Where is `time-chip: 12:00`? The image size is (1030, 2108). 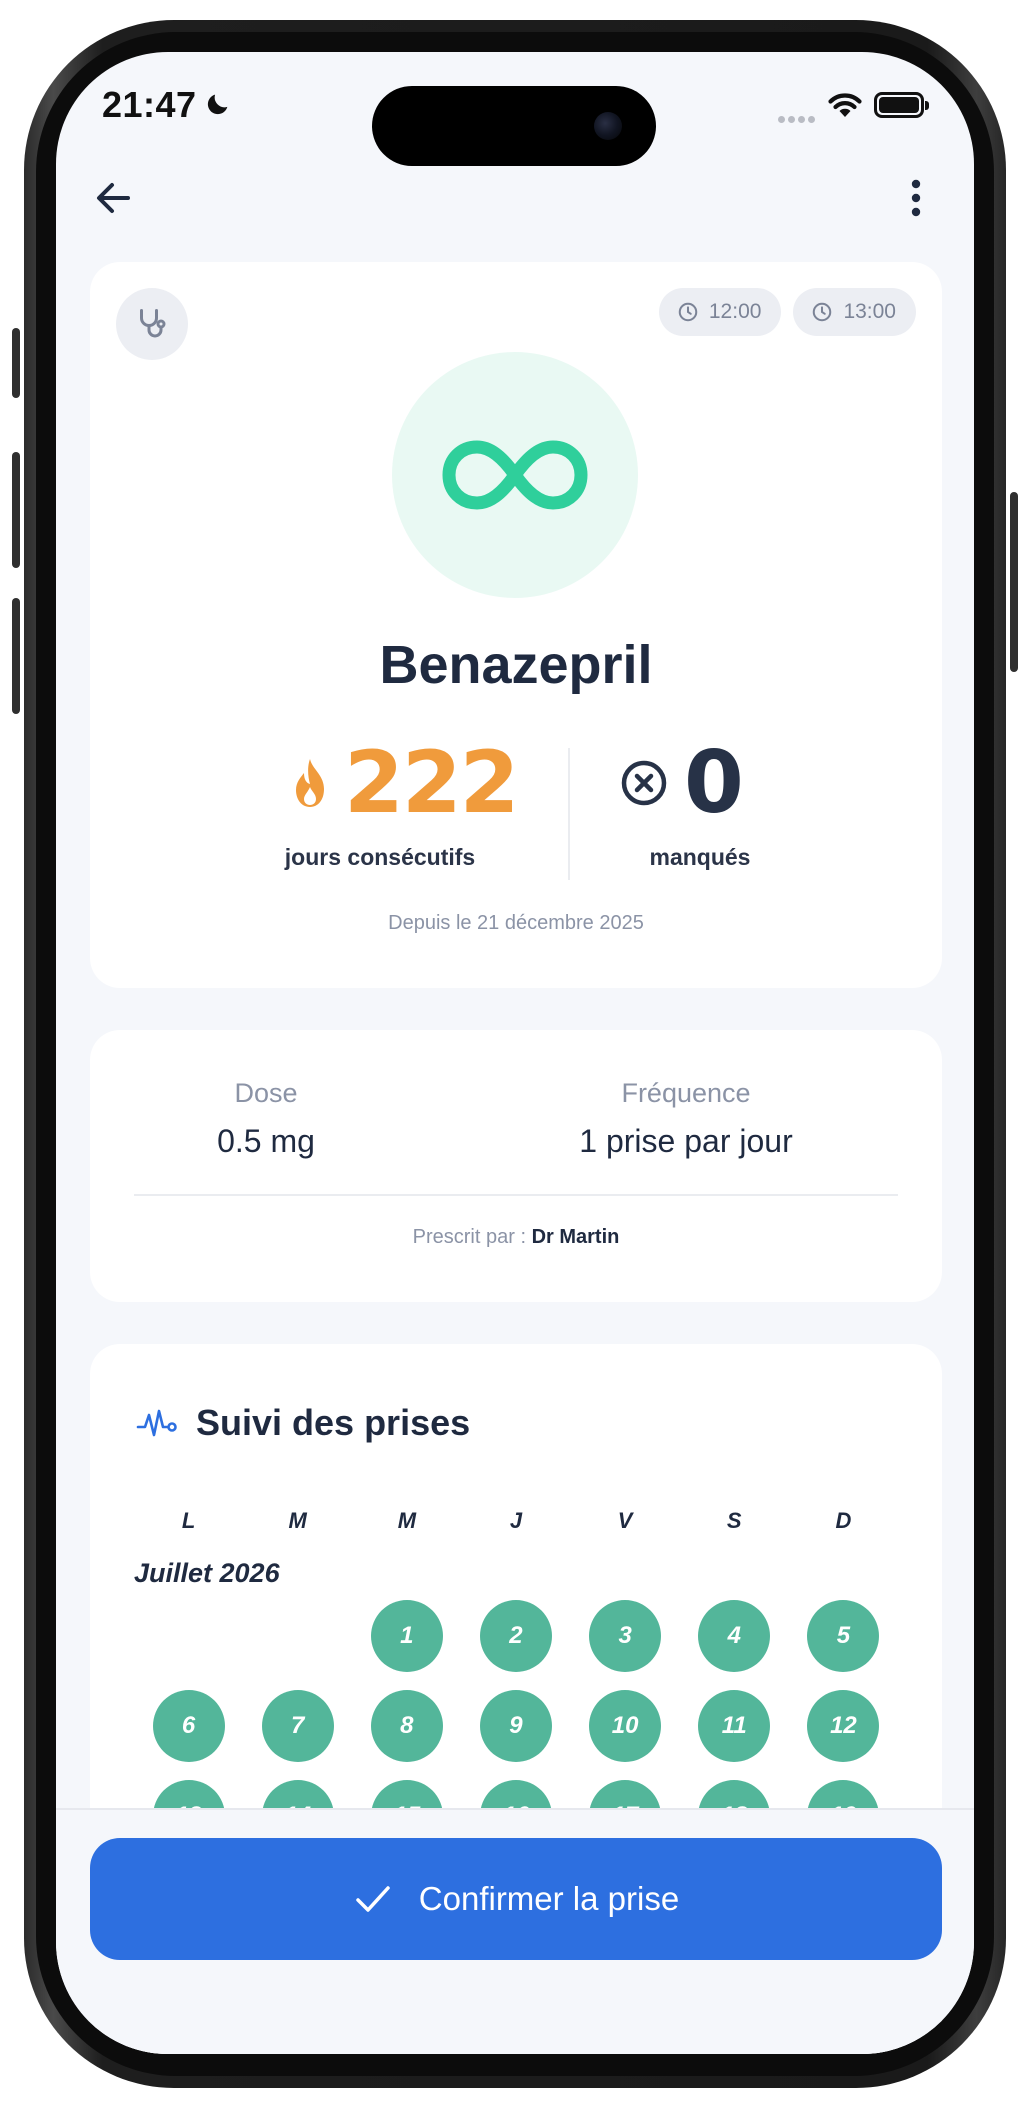
time-chip: 12:00 is located at coordinates (720, 312).